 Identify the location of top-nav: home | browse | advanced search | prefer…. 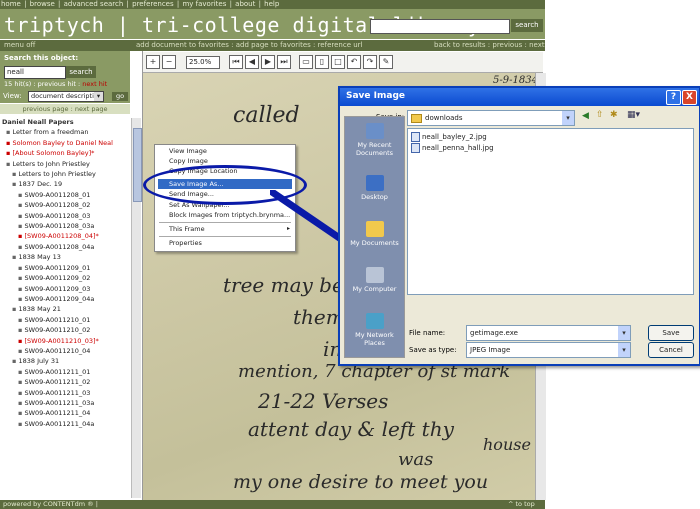
(272, 4).